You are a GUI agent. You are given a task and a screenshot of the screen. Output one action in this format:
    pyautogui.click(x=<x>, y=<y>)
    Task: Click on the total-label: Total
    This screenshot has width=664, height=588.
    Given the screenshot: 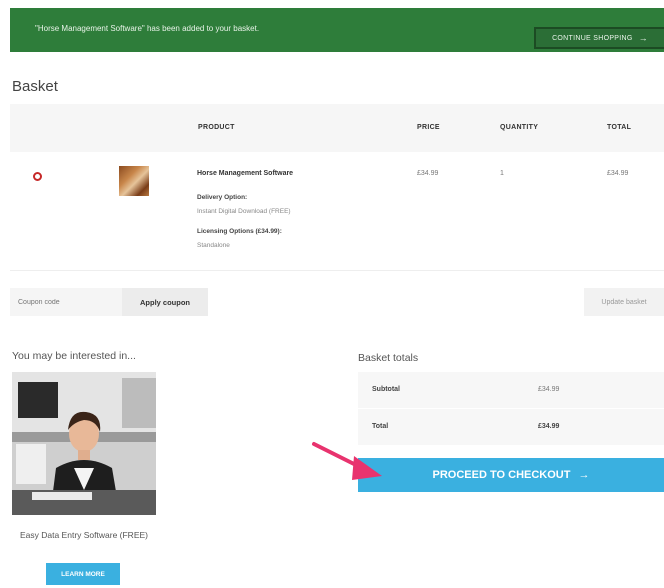 What is the action you would take?
    pyautogui.click(x=380, y=426)
    